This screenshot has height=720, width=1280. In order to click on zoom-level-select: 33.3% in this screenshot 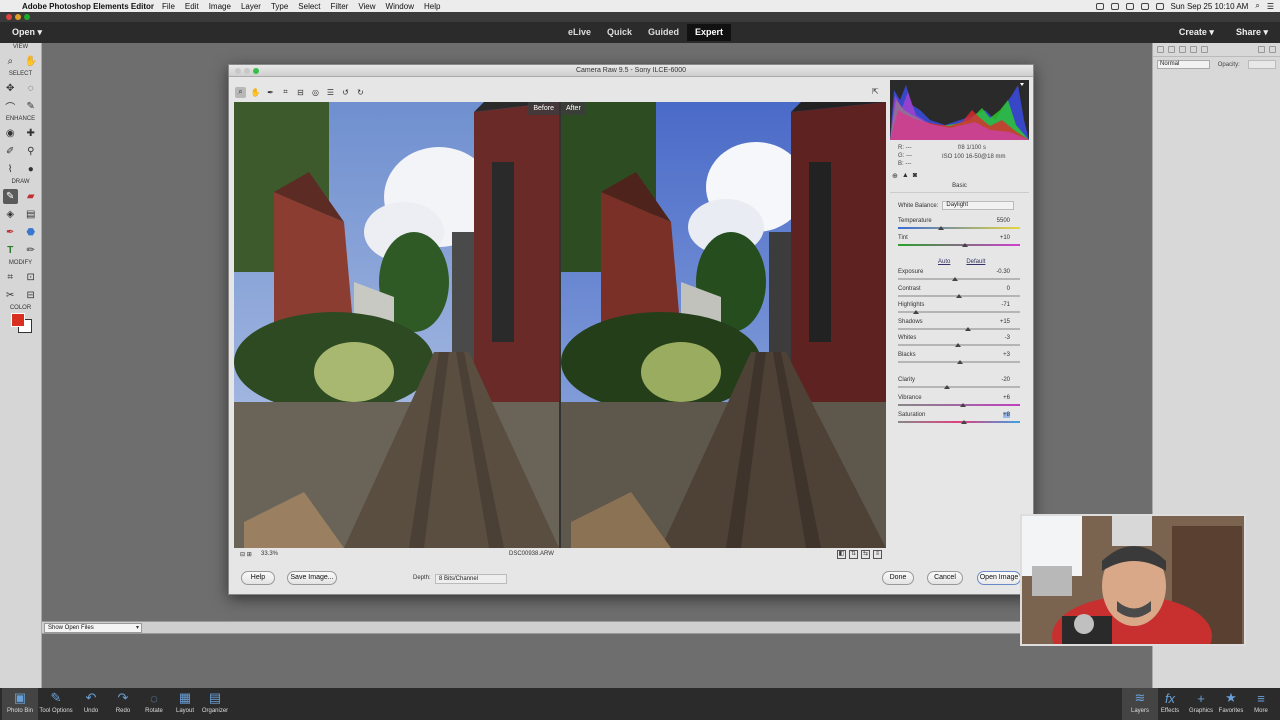, I will do `click(269, 554)`.